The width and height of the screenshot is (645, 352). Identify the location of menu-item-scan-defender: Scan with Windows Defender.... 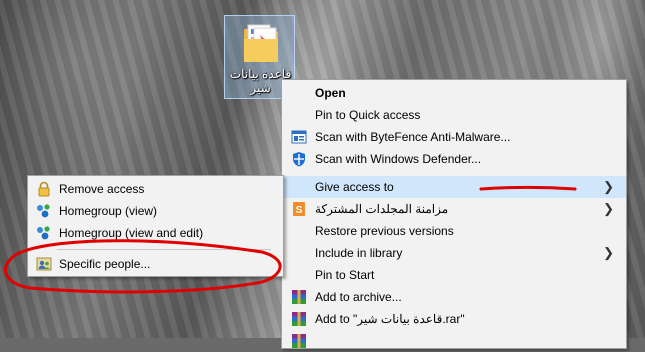
(454, 159).